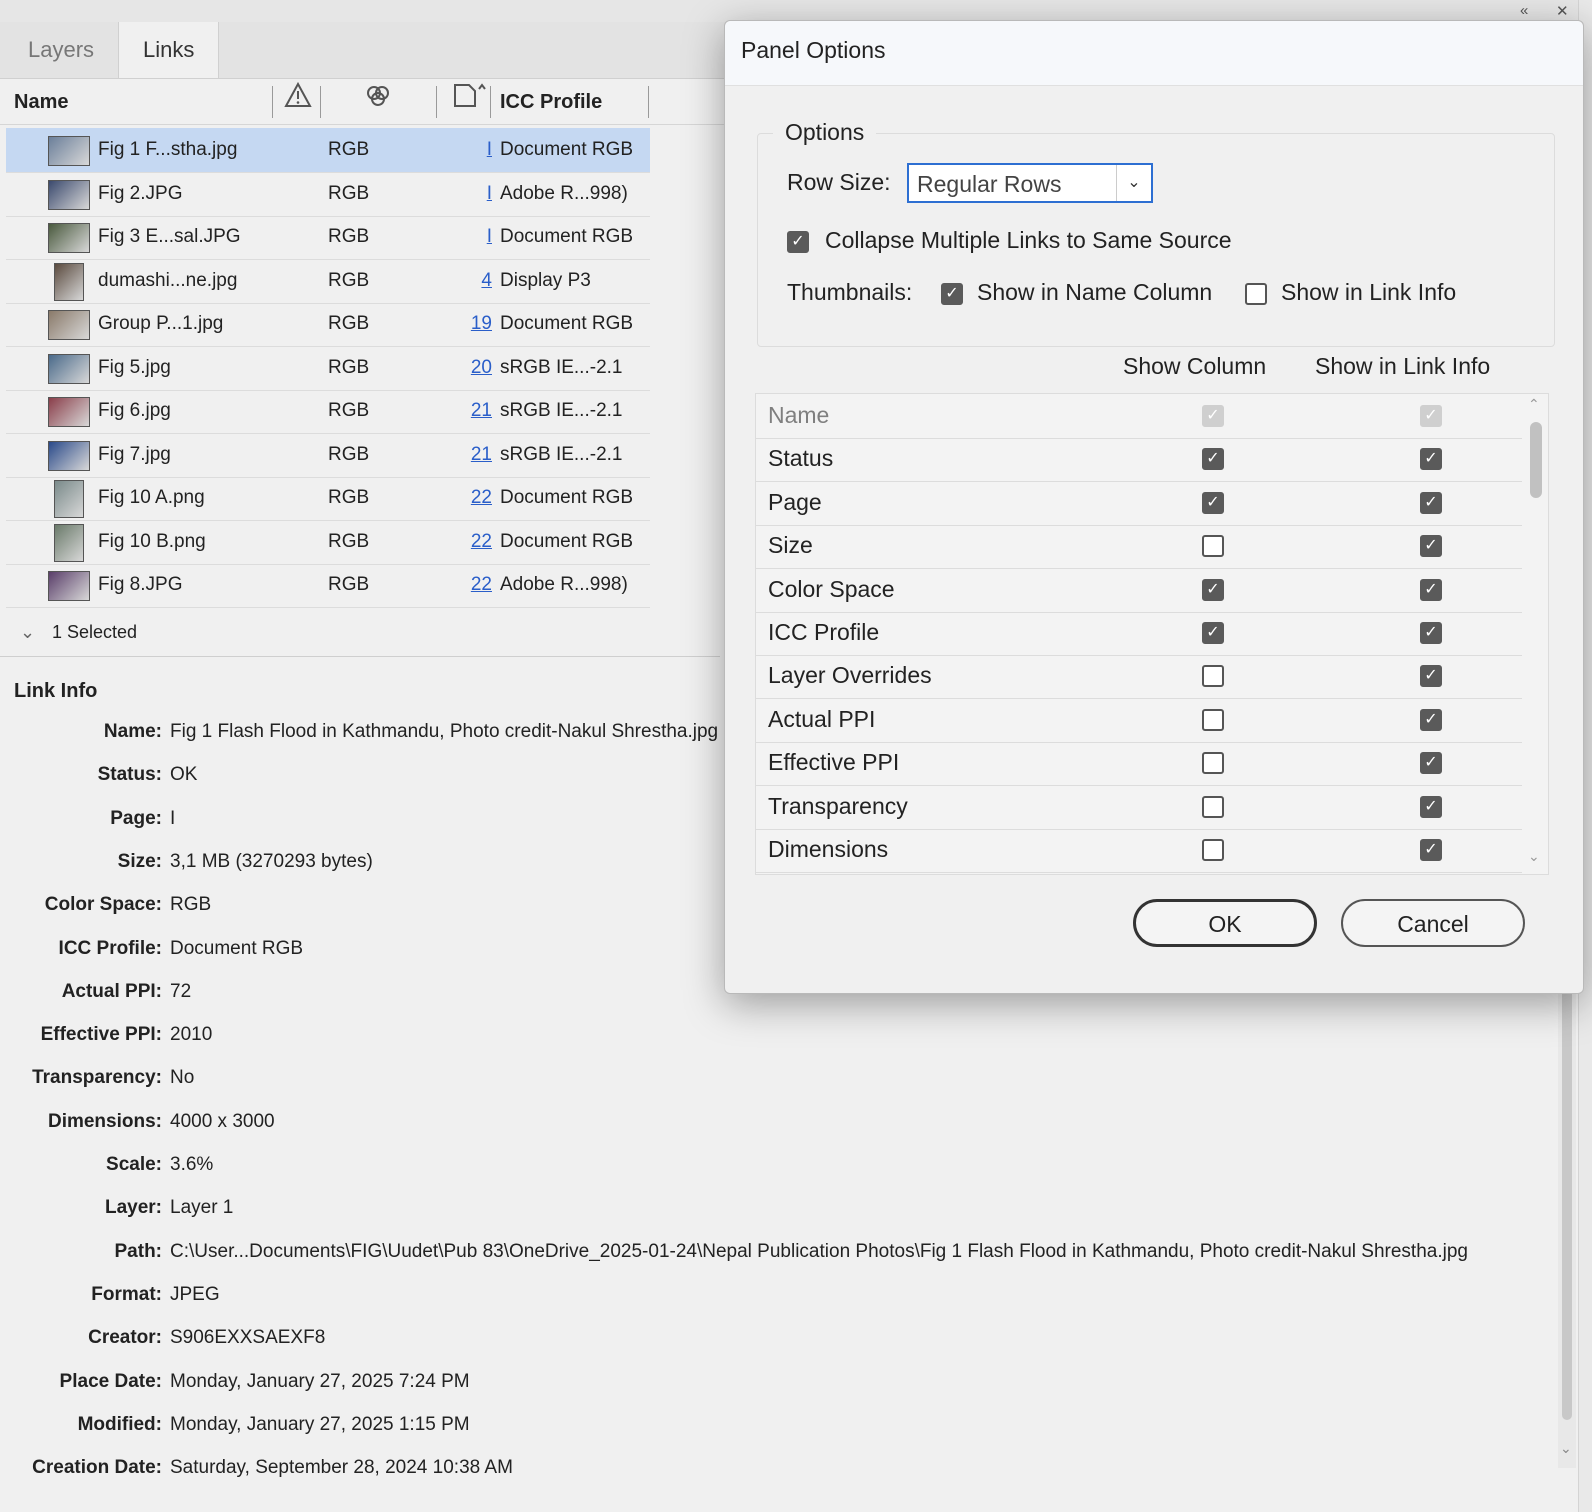 This screenshot has height=1512, width=1592. I want to click on column-icc-profile: ICC Profile, so click(551, 102).